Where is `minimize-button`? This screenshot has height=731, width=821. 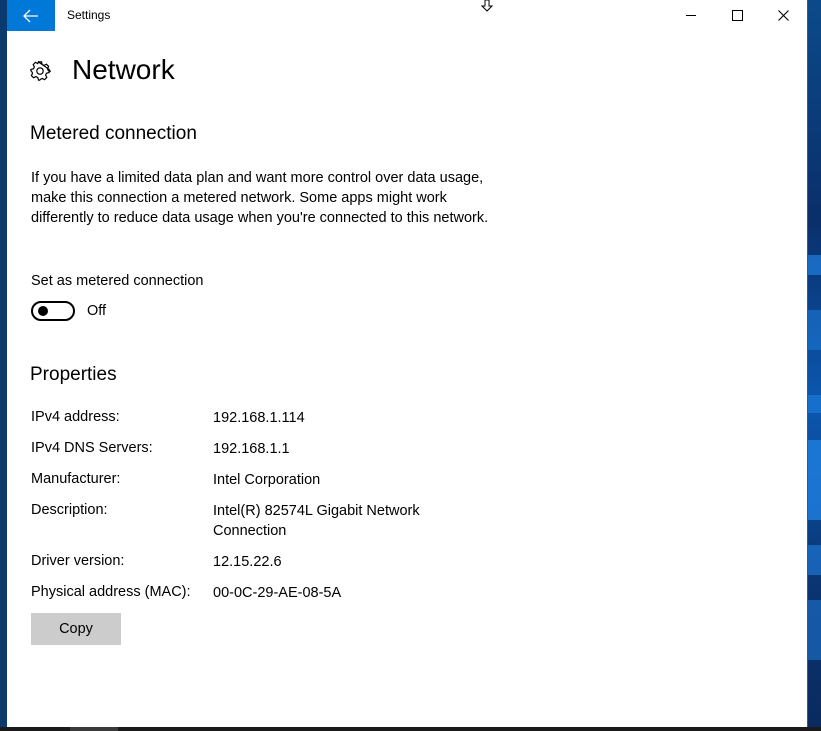
minimize-button is located at coordinates (691, 15).